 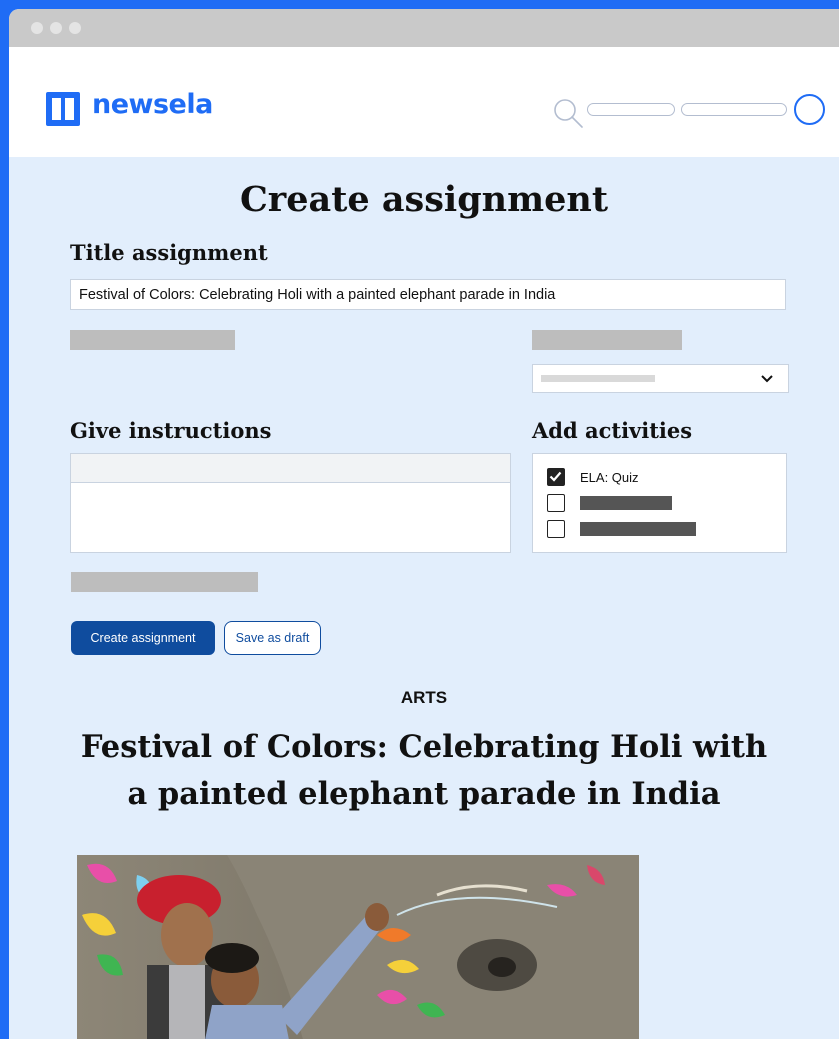 I want to click on save-draft-button: Save as draft, so click(x=272, y=638).